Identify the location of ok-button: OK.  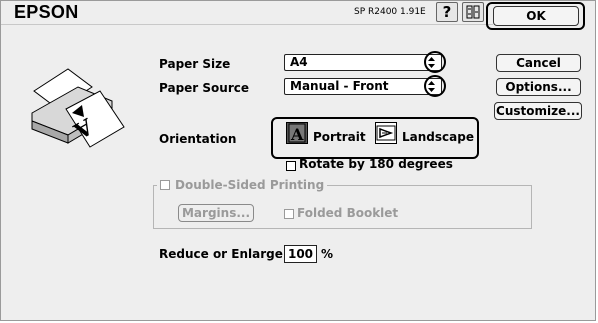
(536, 16).